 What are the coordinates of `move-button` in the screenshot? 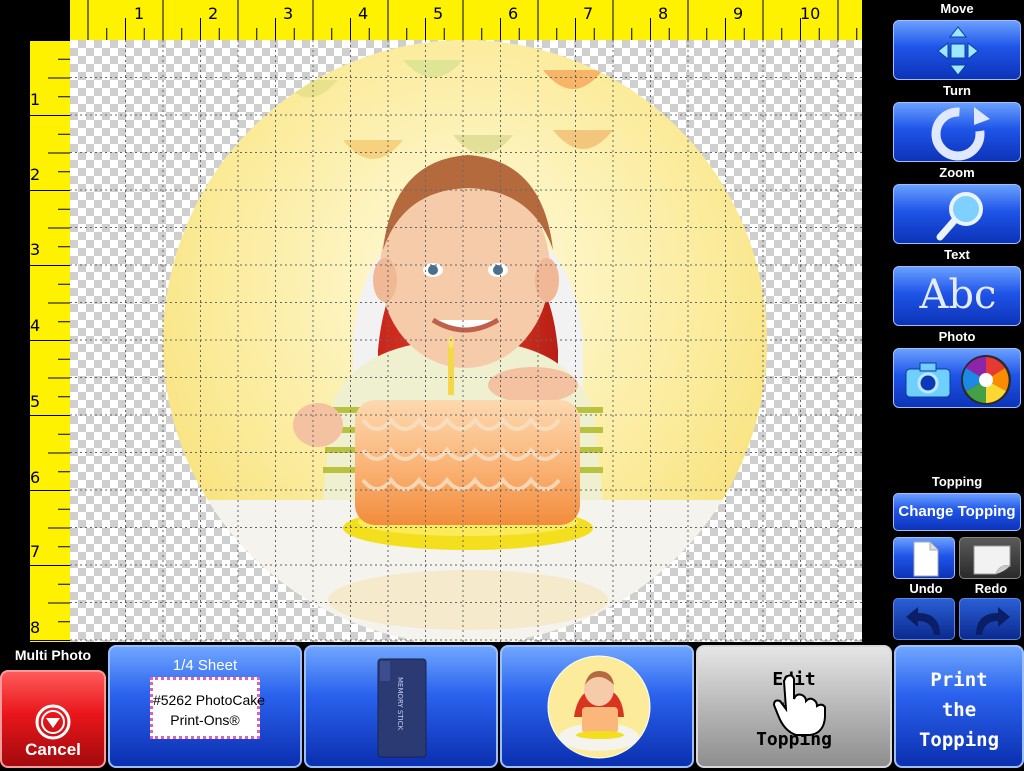 It's located at (957, 50).